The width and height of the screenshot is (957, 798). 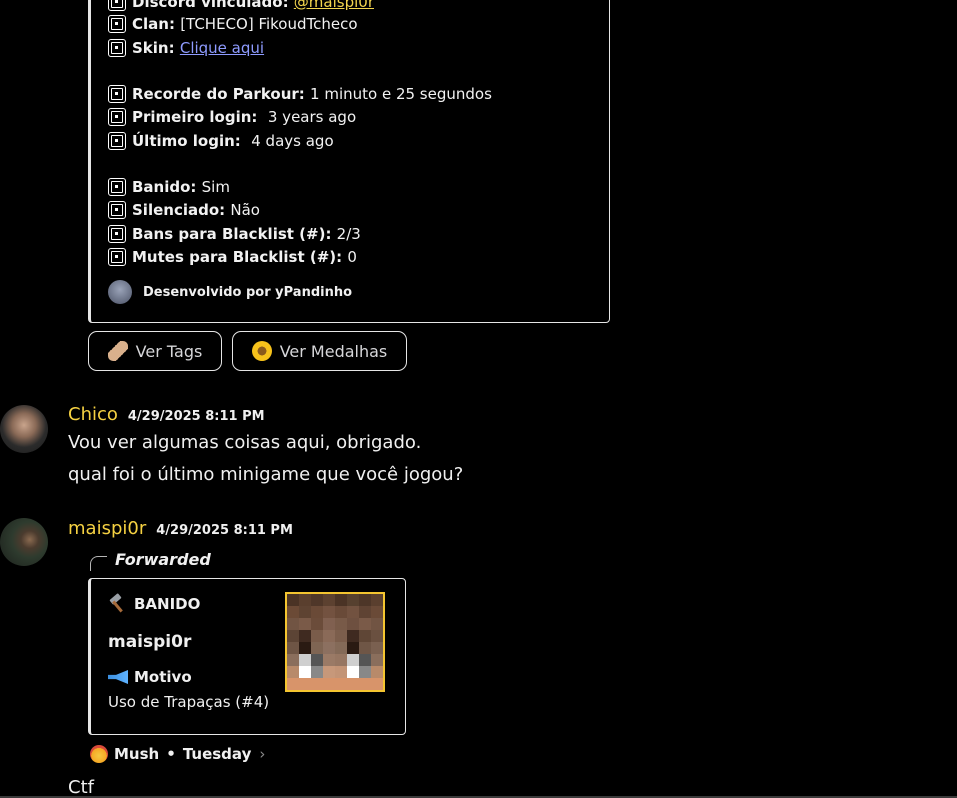 What do you see at coordinates (234, 234) in the screenshot?
I see `row-bans-blacklist: Bans para Blacklist (#): 2/3` at bounding box center [234, 234].